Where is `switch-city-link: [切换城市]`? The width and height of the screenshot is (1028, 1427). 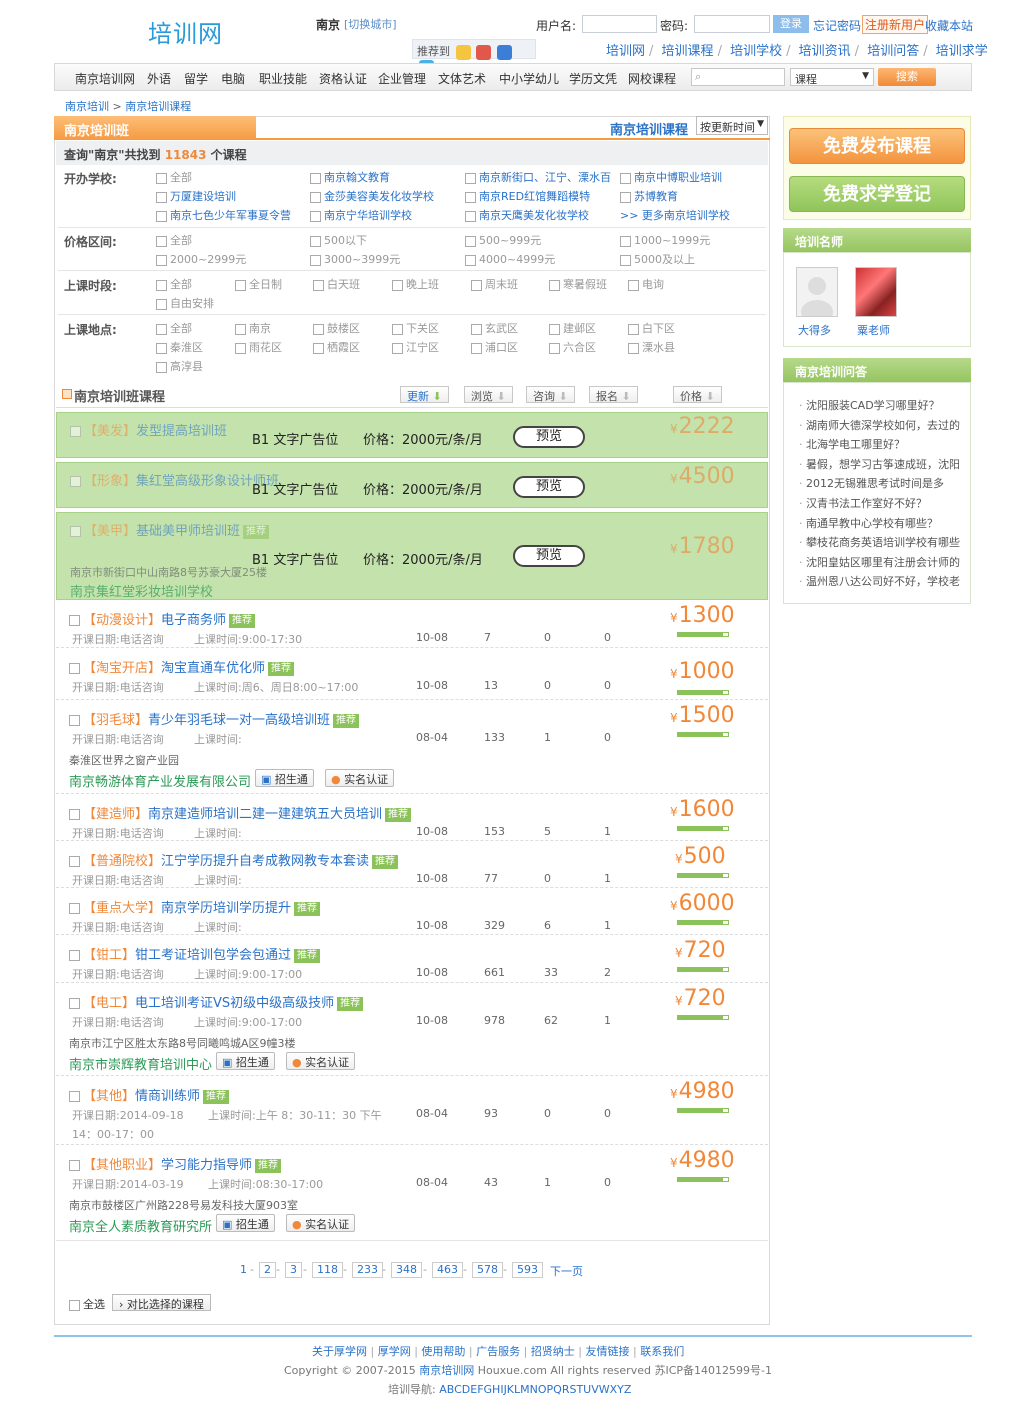 switch-city-link: [切换城市] is located at coordinates (370, 24).